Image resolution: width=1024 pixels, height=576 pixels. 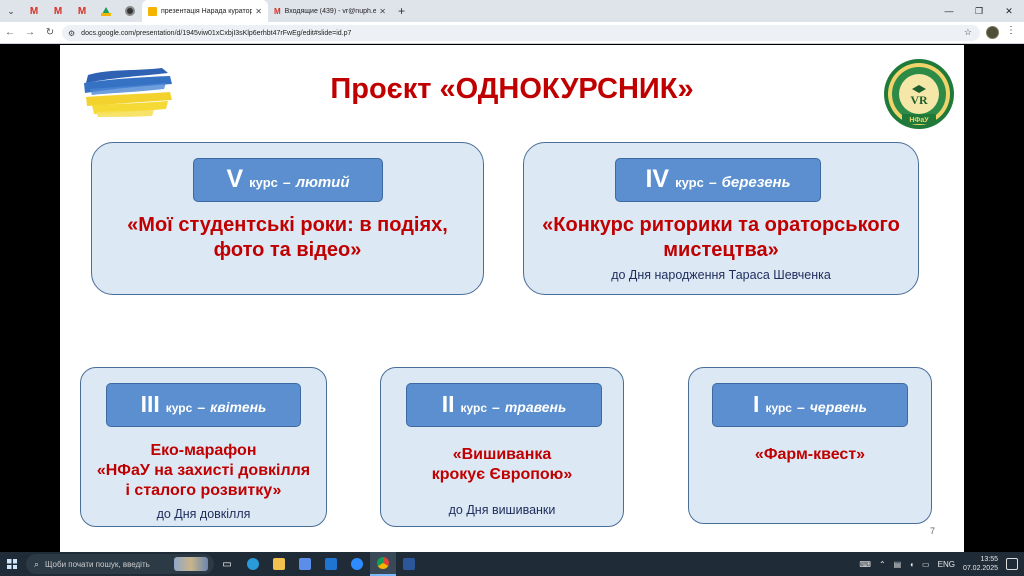 What do you see at coordinates (718, 180) in the screenshot?
I see `course-pill-iv: IV курс – березень` at bounding box center [718, 180].